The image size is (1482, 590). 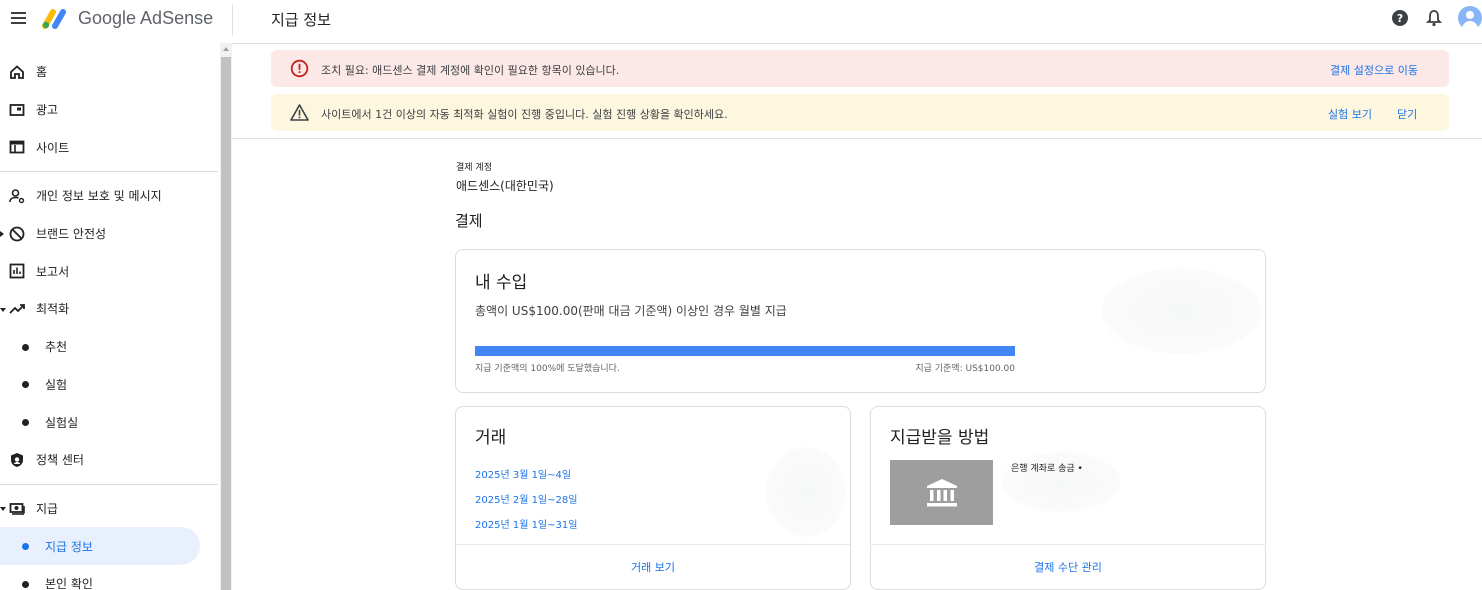 What do you see at coordinates (523, 473) in the screenshot?
I see `transaction-period-link: 2025년 3월 1일~4일` at bounding box center [523, 473].